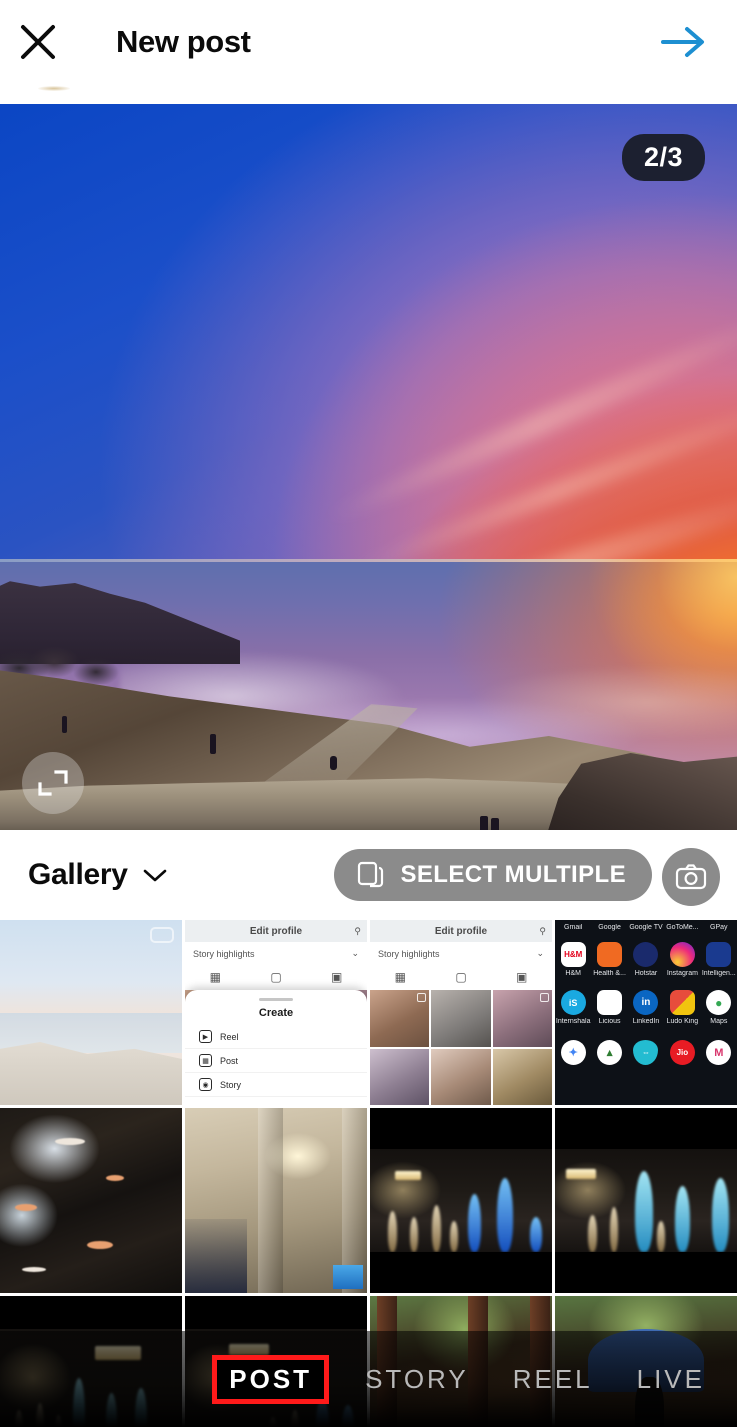 This screenshot has height=1427, width=737. I want to click on mx-icon: ⇔, so click(646, 1052).